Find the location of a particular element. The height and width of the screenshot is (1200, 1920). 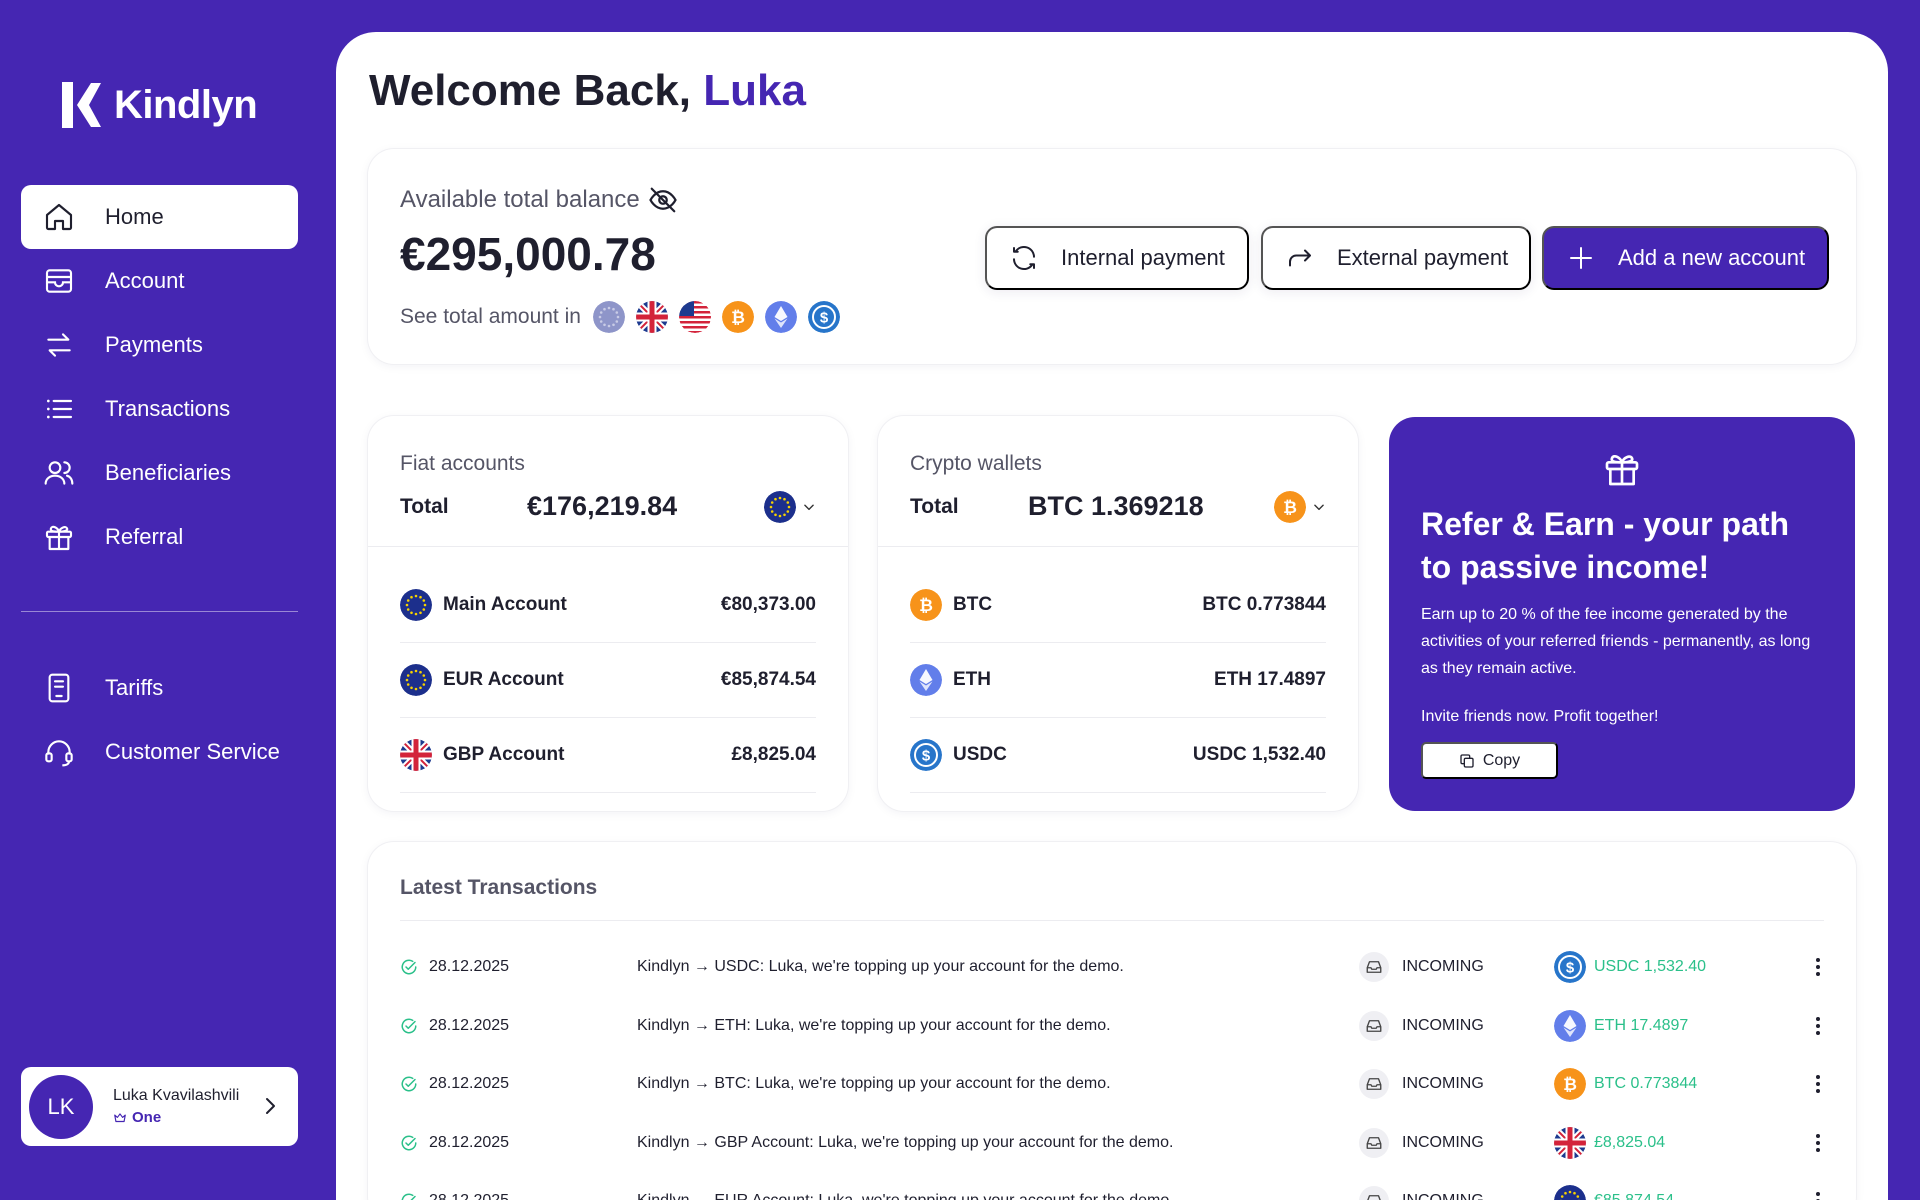

crypto-total-label: Total is located at coordinates (934, 506).